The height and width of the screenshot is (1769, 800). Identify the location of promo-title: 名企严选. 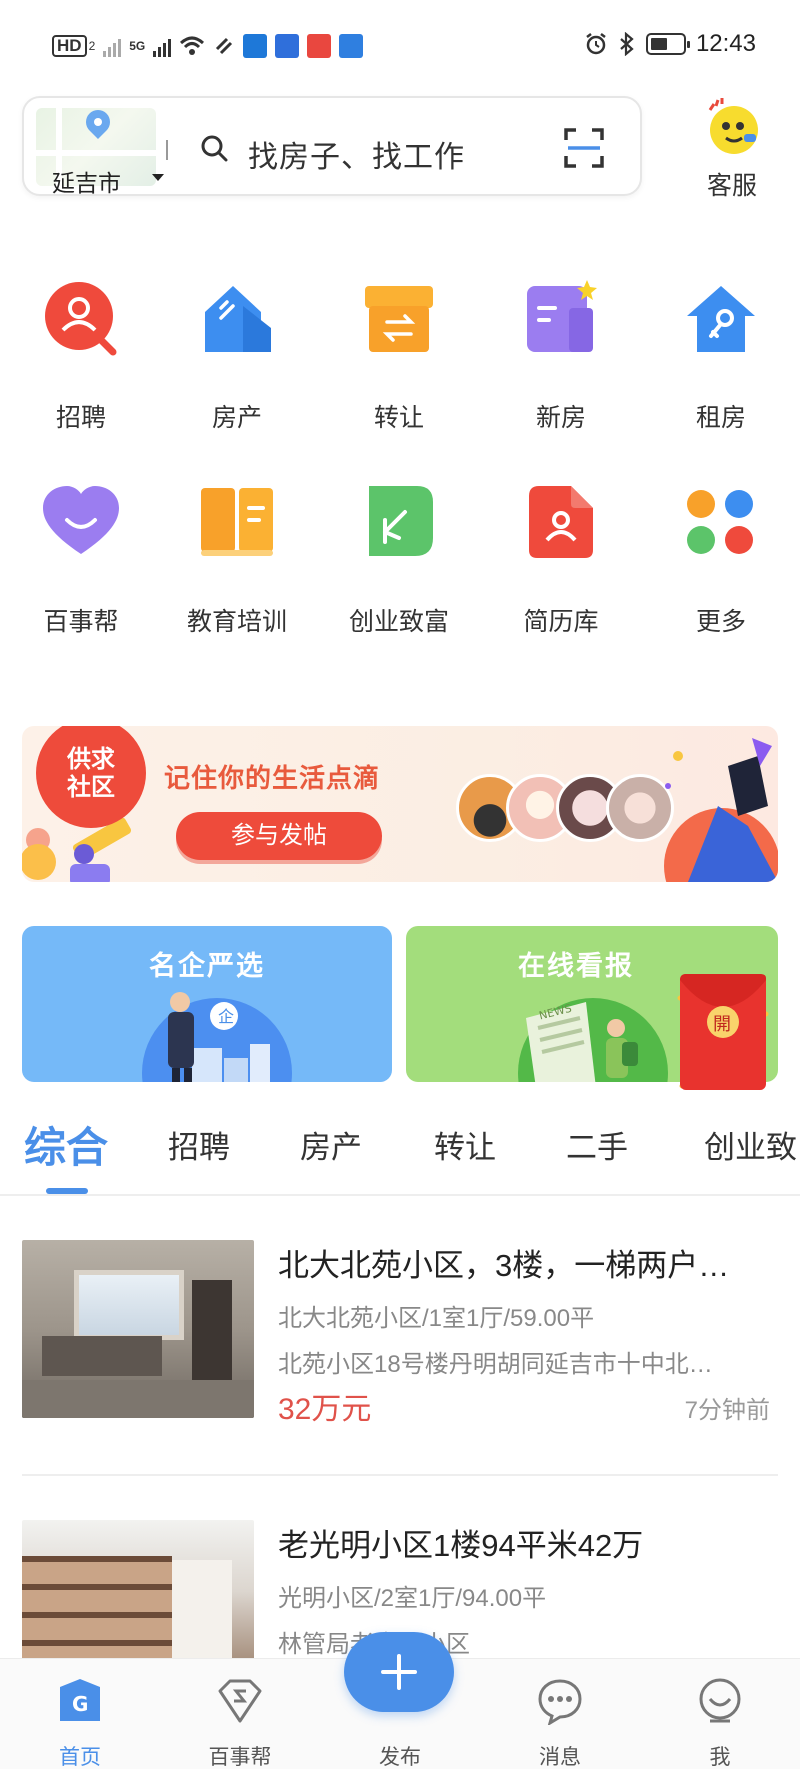
(207, 966).